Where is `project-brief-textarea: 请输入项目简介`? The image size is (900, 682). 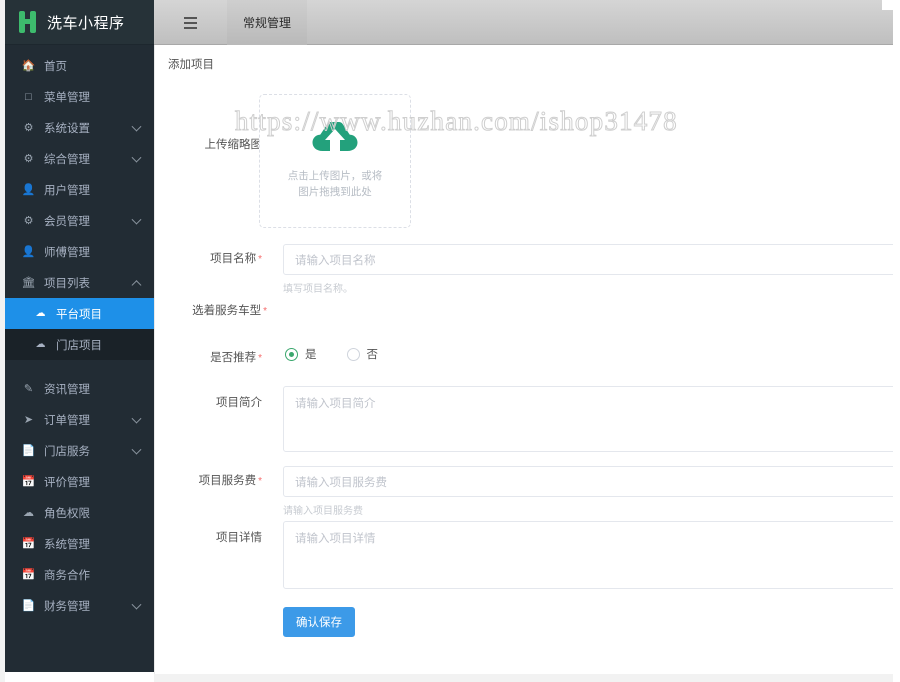 project-brief-textarea: 请输入项目简介 is located at coordinates (588, 419).